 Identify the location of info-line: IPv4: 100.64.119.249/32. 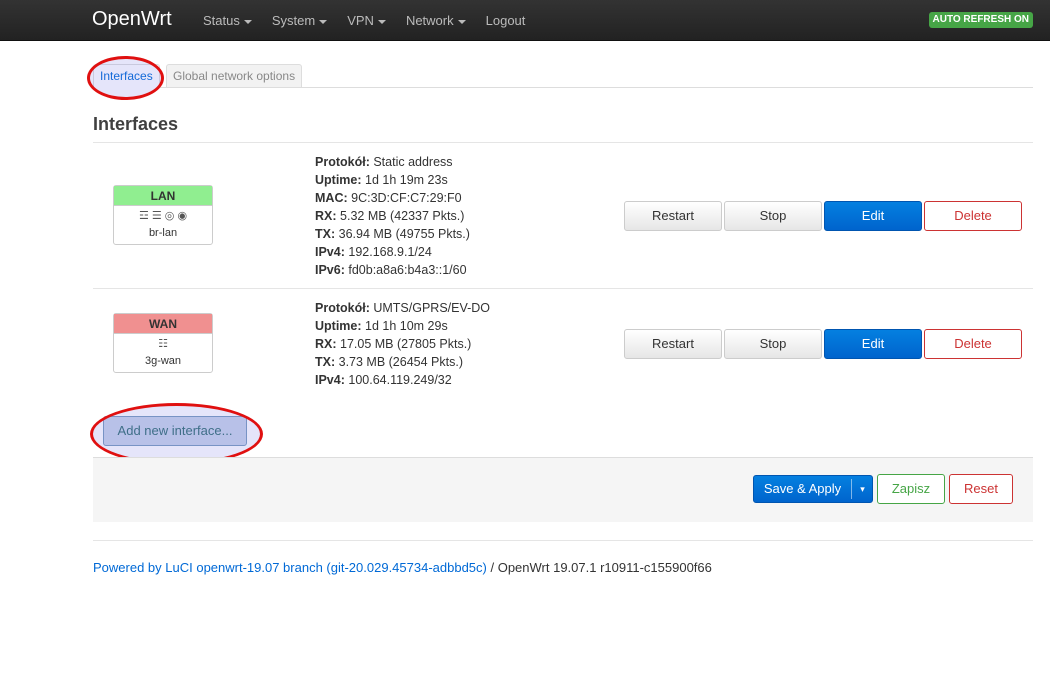
(402, 380).